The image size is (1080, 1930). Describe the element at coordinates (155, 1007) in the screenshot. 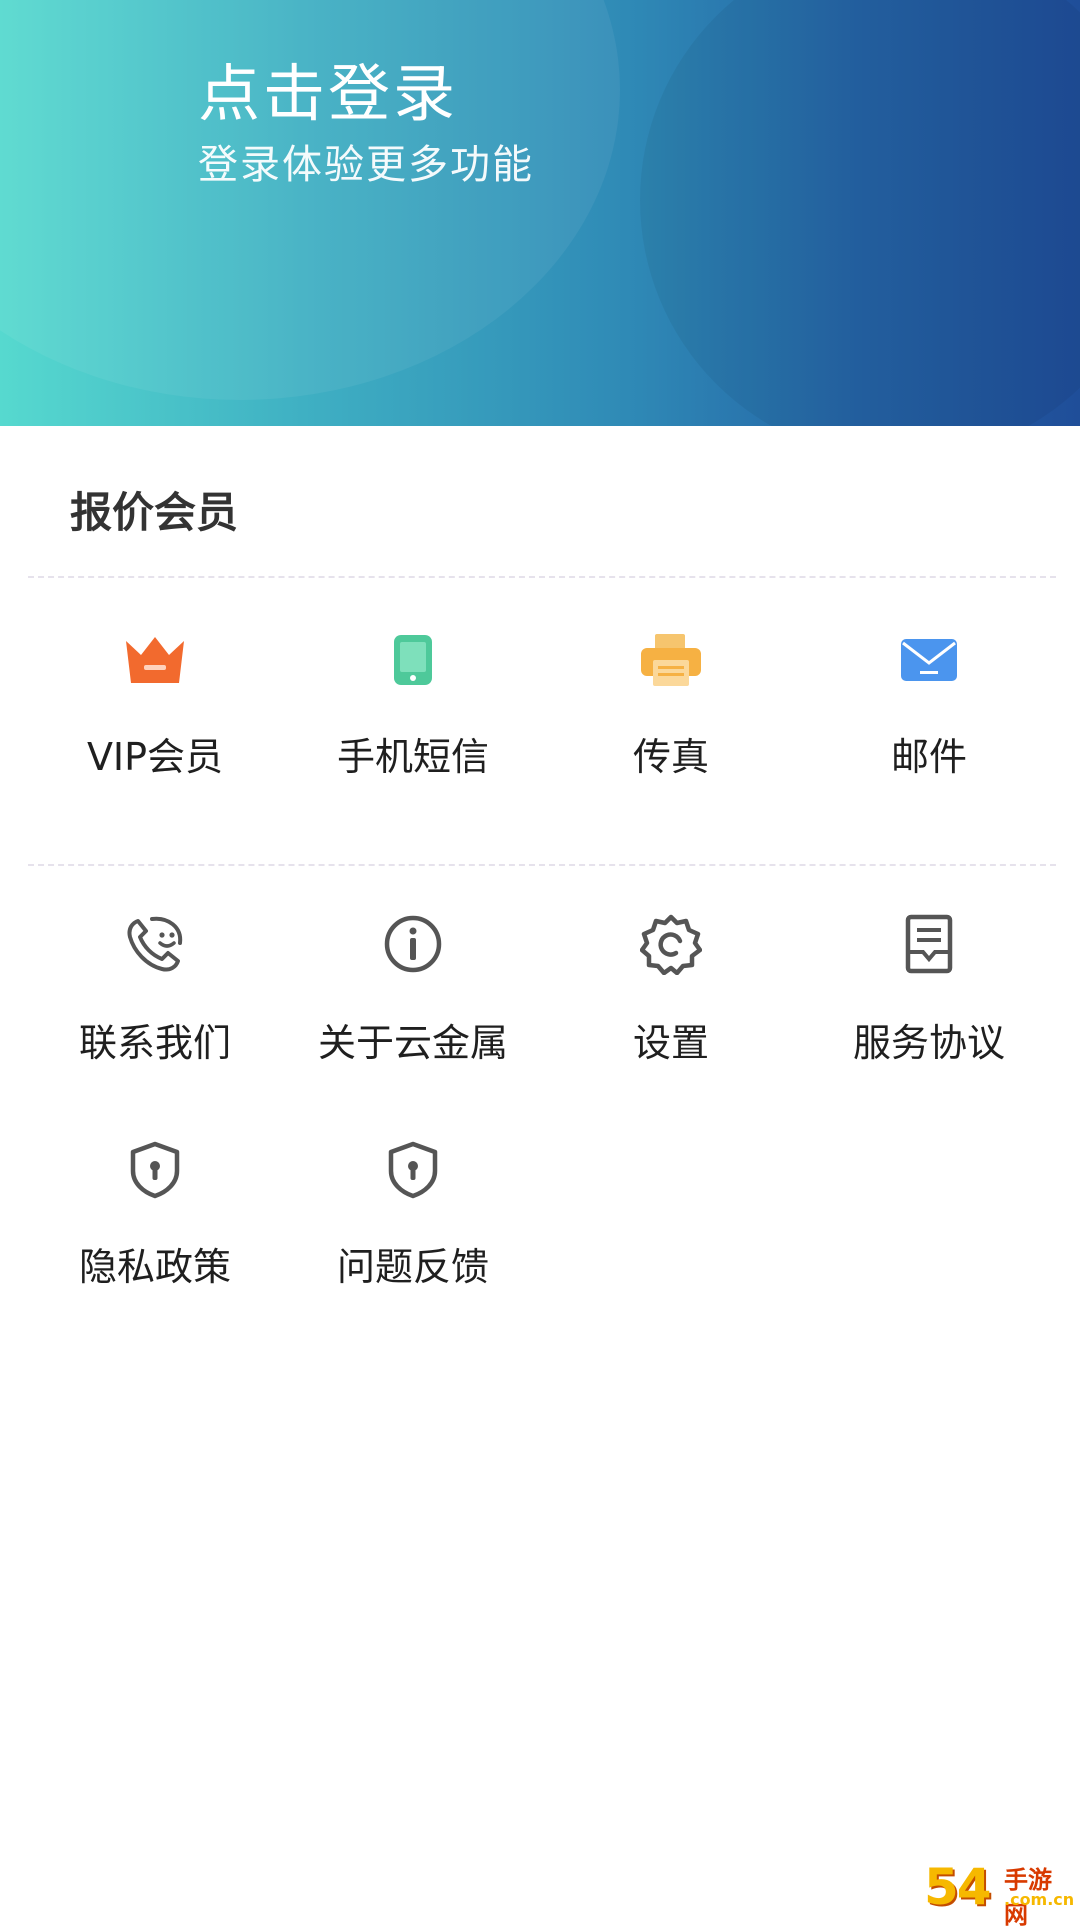

I see `contact-us-button: 联系我们` at that location.